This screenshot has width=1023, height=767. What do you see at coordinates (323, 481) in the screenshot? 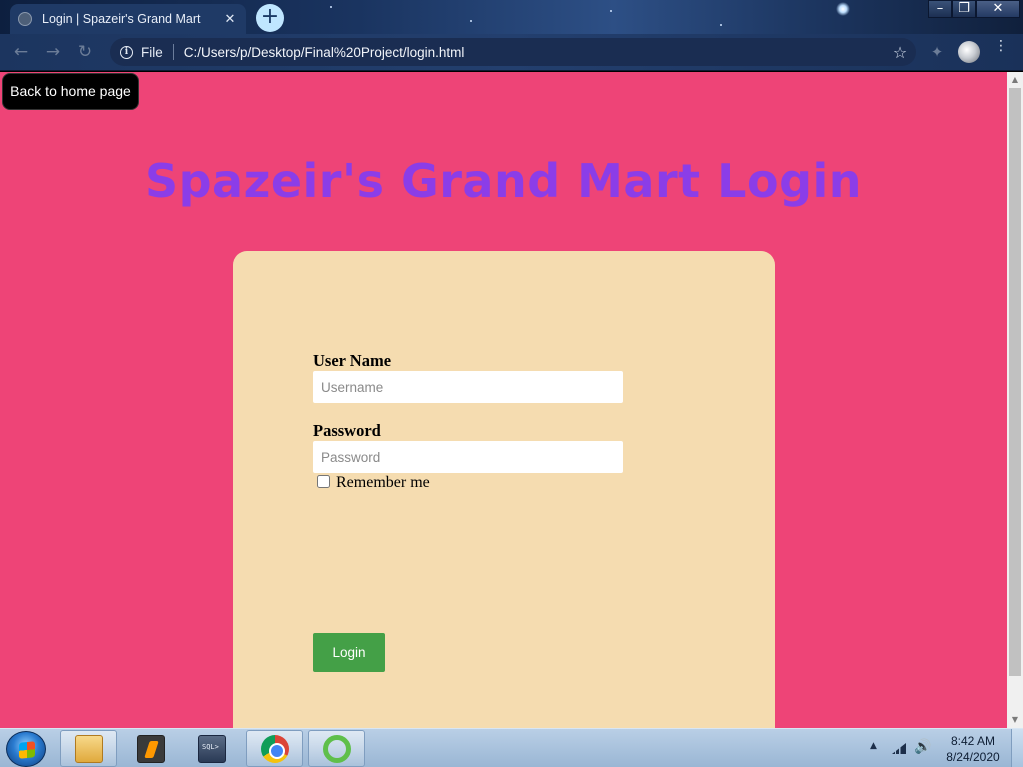
I see `remember-me-checkbox` at bounding box center [323, 481].